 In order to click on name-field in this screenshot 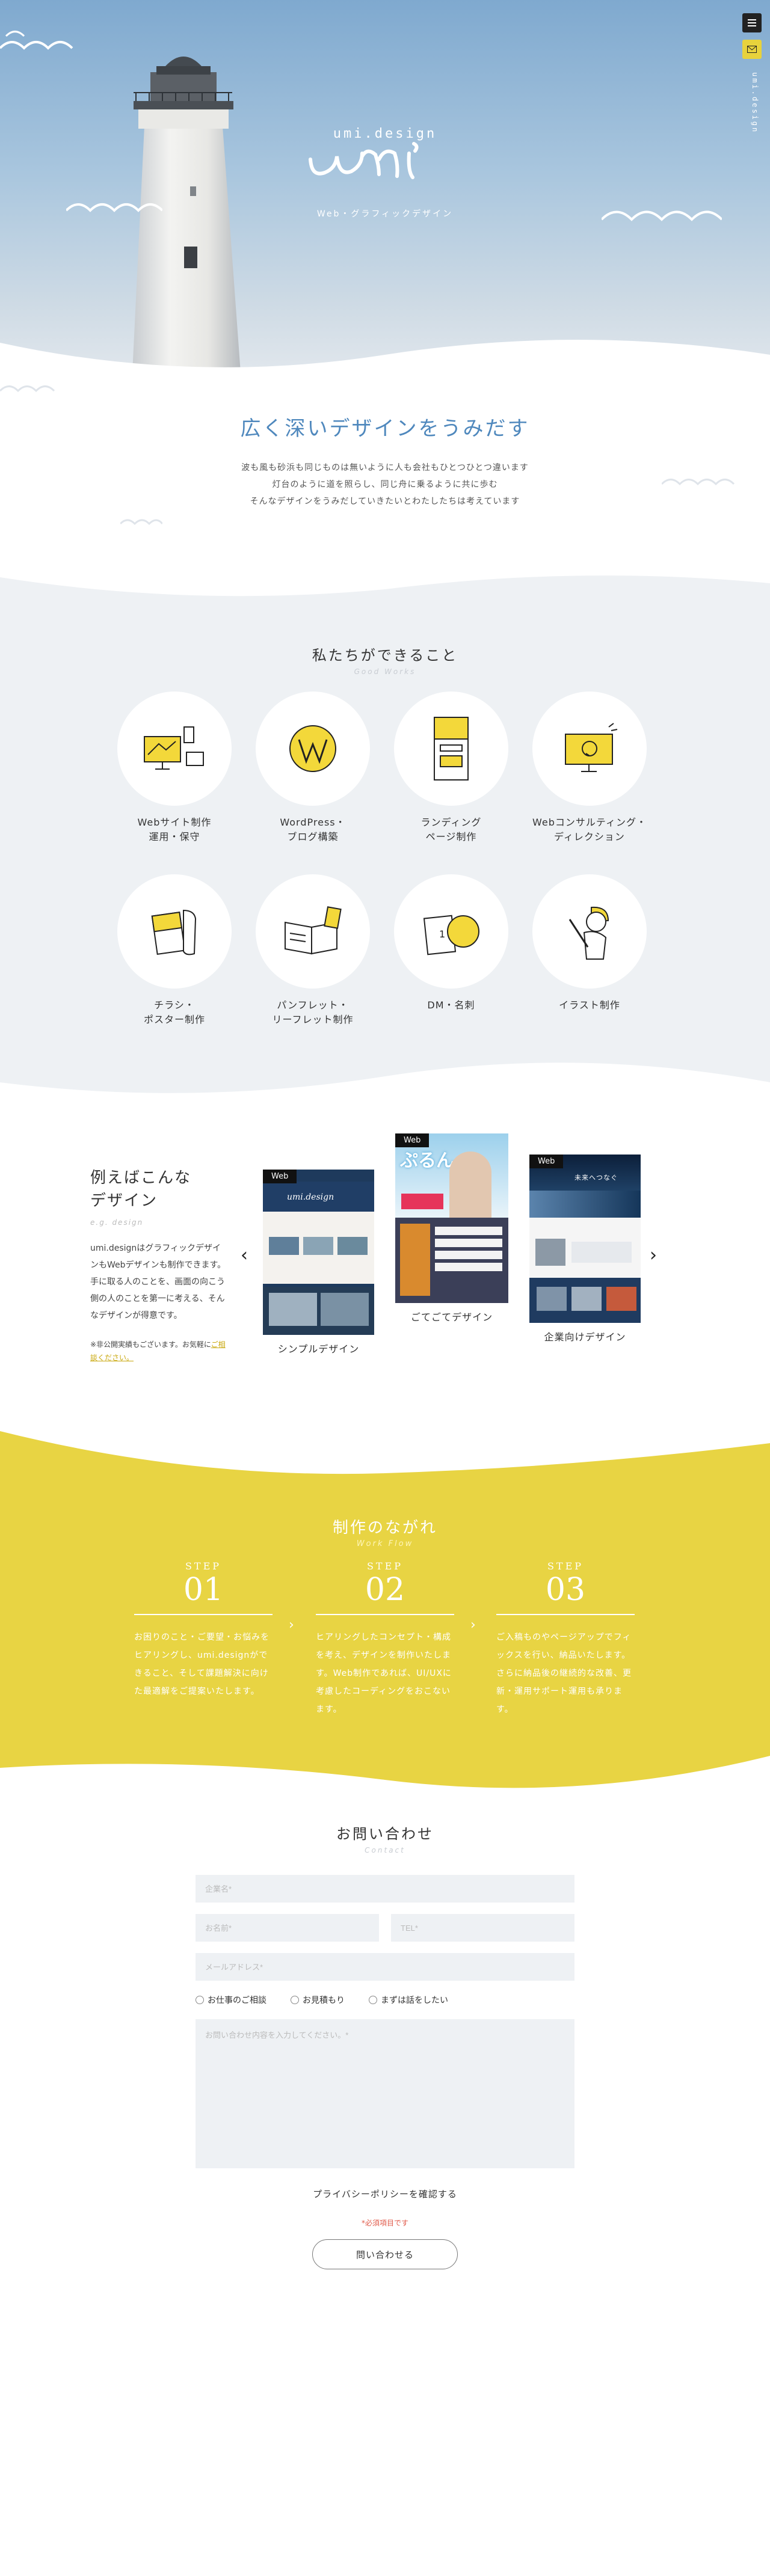, I will do `click(287, 1928)`.